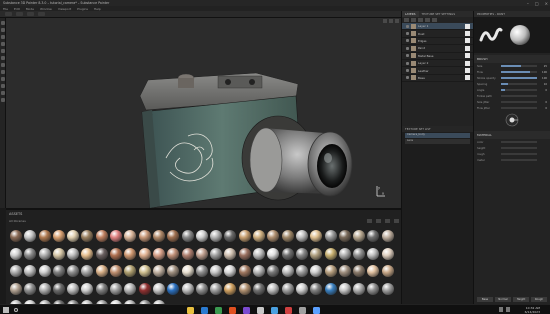 This screenshot has width=550, height=314. What do you see at coordinates (437, 34) in the screenshot?
I see `layer-row: Dust` at bounding box center [437, 34].